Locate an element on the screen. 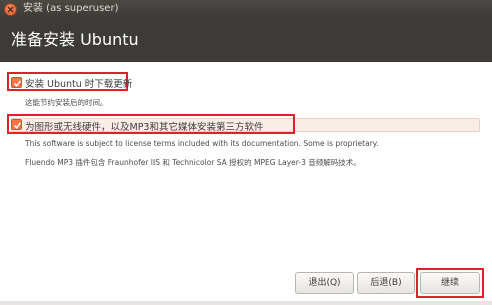  quit-button: 退出(Q) is located at coordinates (324, 283).